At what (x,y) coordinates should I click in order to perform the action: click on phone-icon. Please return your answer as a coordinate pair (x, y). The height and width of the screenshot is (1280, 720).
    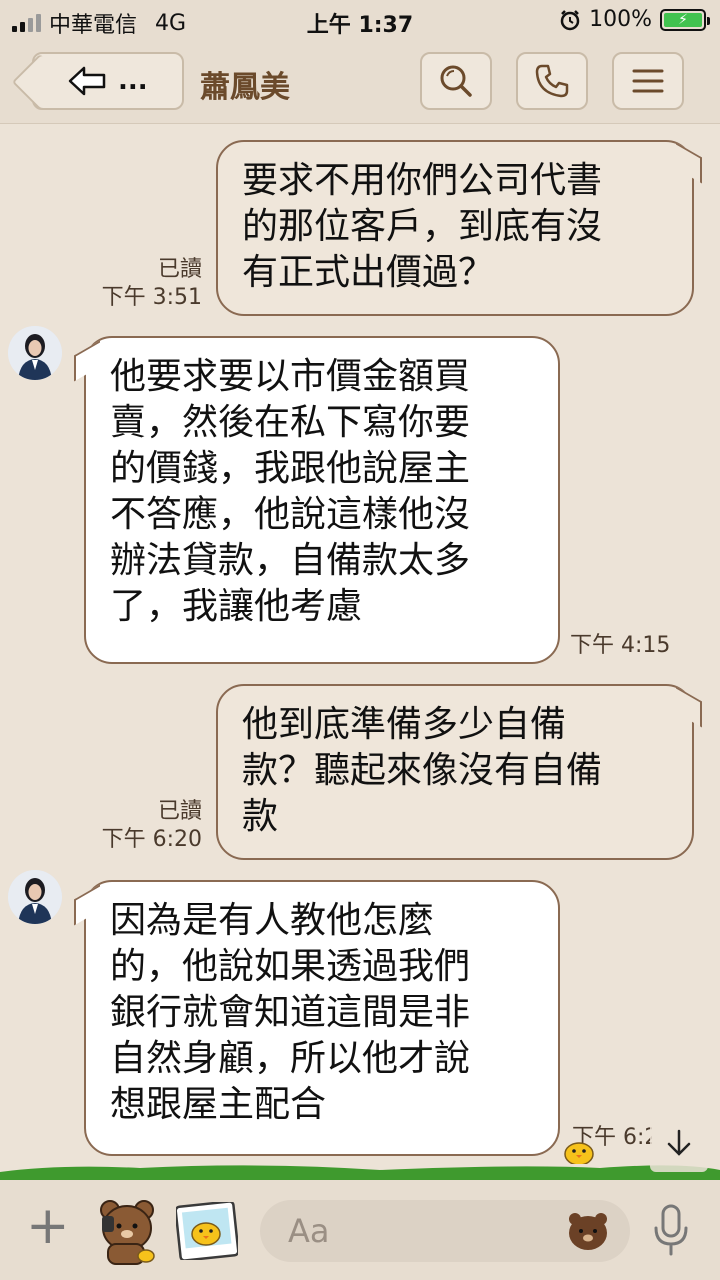
    Looking at the image, I should click on (552, 81).